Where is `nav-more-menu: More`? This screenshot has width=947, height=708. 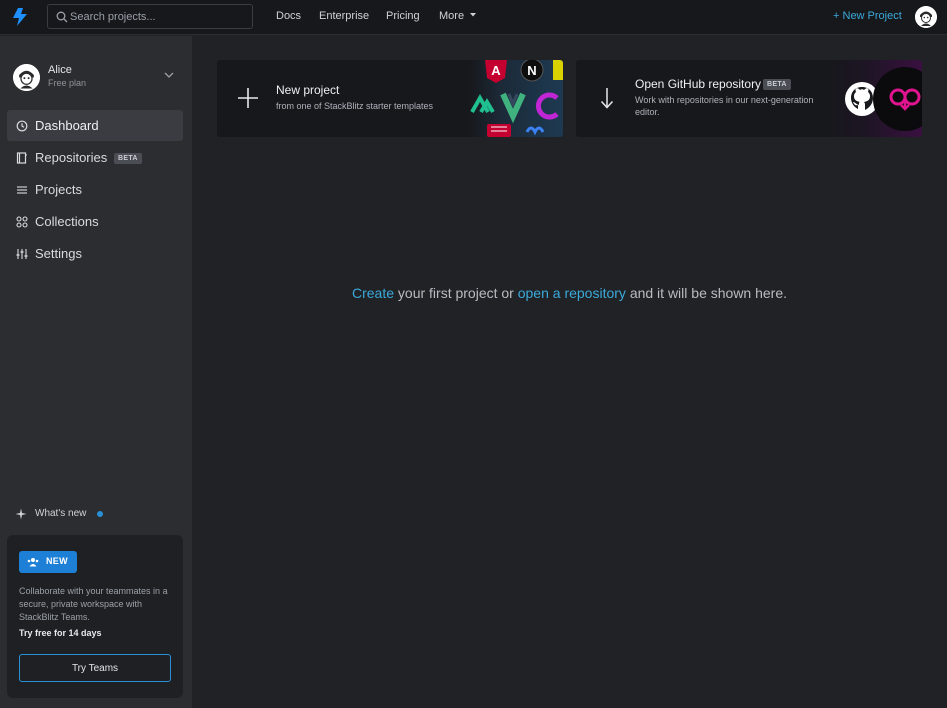 nav-more-menu: More is located at coordinates (458, 16).